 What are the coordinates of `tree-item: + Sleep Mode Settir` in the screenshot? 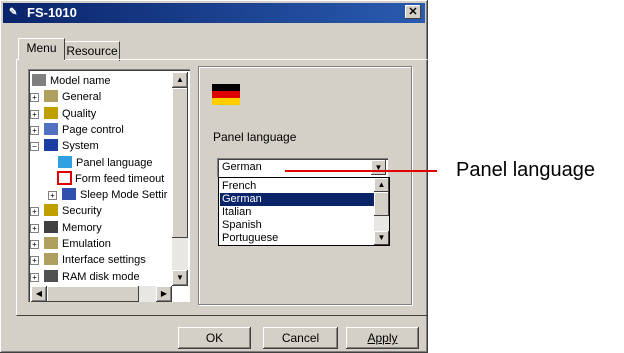 It's located at (108, 195).